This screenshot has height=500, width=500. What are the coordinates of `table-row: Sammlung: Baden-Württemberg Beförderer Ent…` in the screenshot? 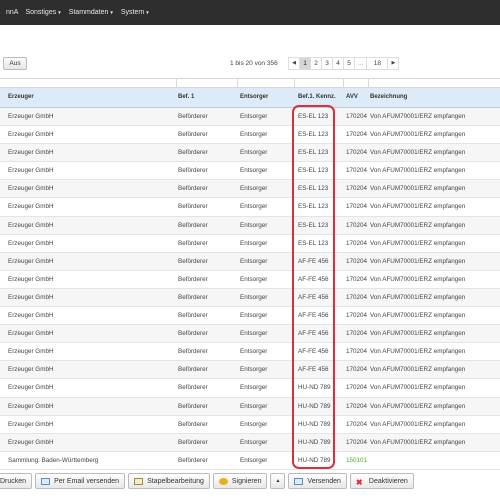 It's located at (250, 461).